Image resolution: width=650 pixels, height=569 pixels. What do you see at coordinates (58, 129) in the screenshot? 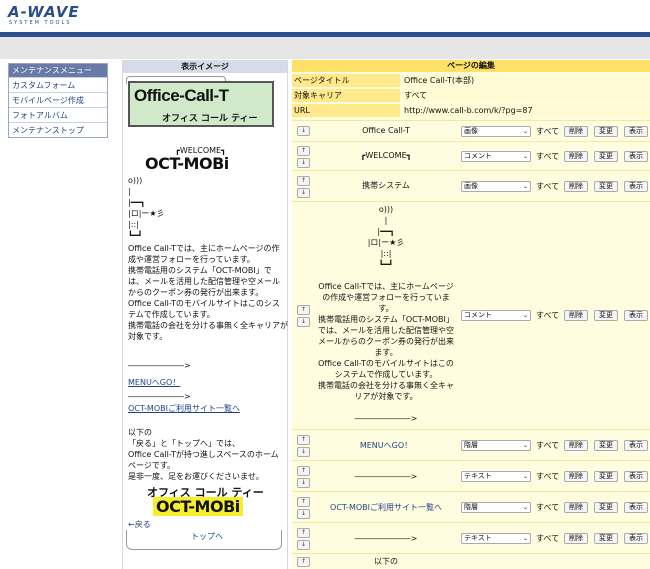
I see `menu-item-maintenance-top: メンテナンストップ` at bounding box center [58, 129].